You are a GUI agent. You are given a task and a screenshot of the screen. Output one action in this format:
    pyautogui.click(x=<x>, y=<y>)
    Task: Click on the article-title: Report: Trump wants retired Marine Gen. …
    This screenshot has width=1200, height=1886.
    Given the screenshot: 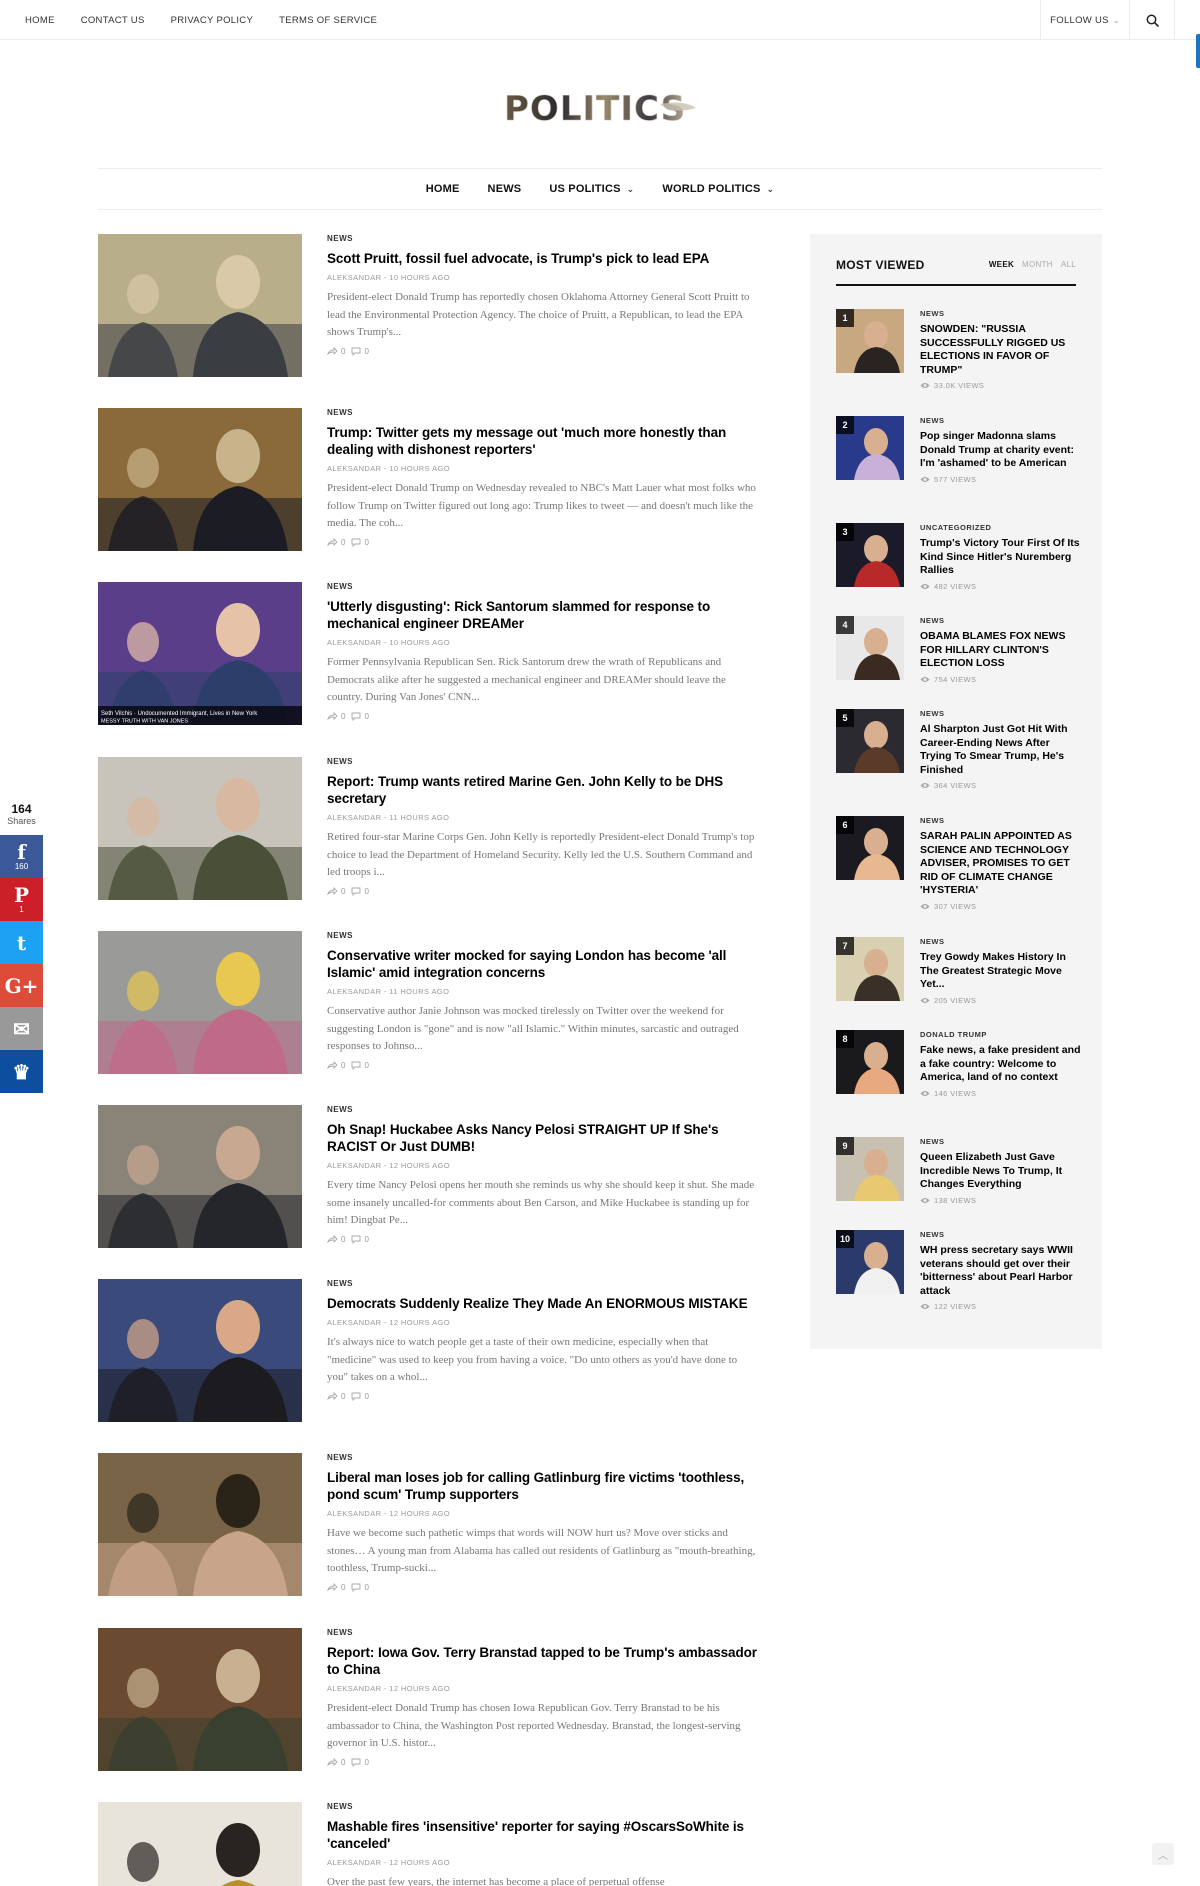 What is the action you would take?
    pyautogui.click(x=542, y=790)
    